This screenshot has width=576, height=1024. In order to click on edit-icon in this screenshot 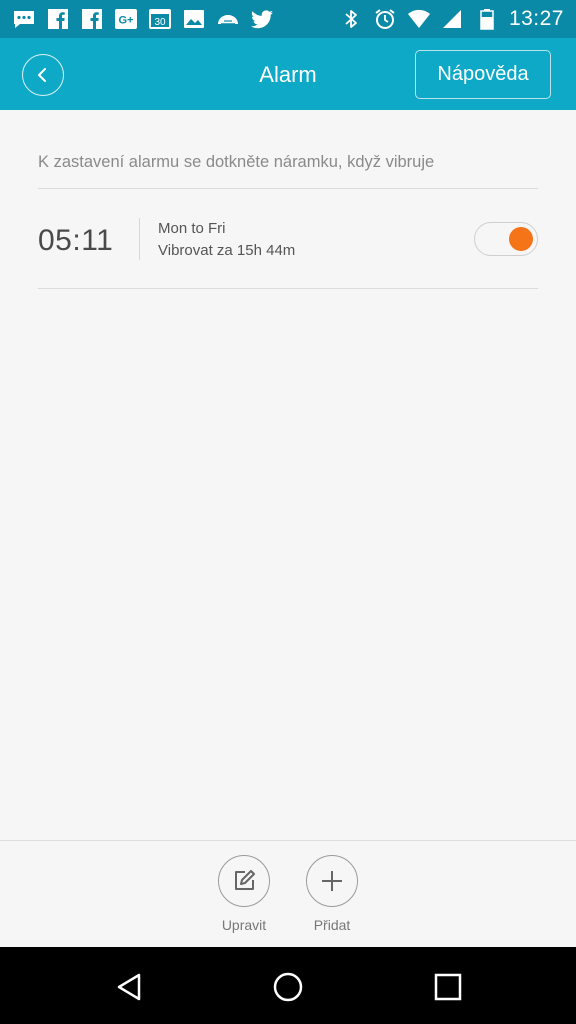, I will do `click(244, 881)`.